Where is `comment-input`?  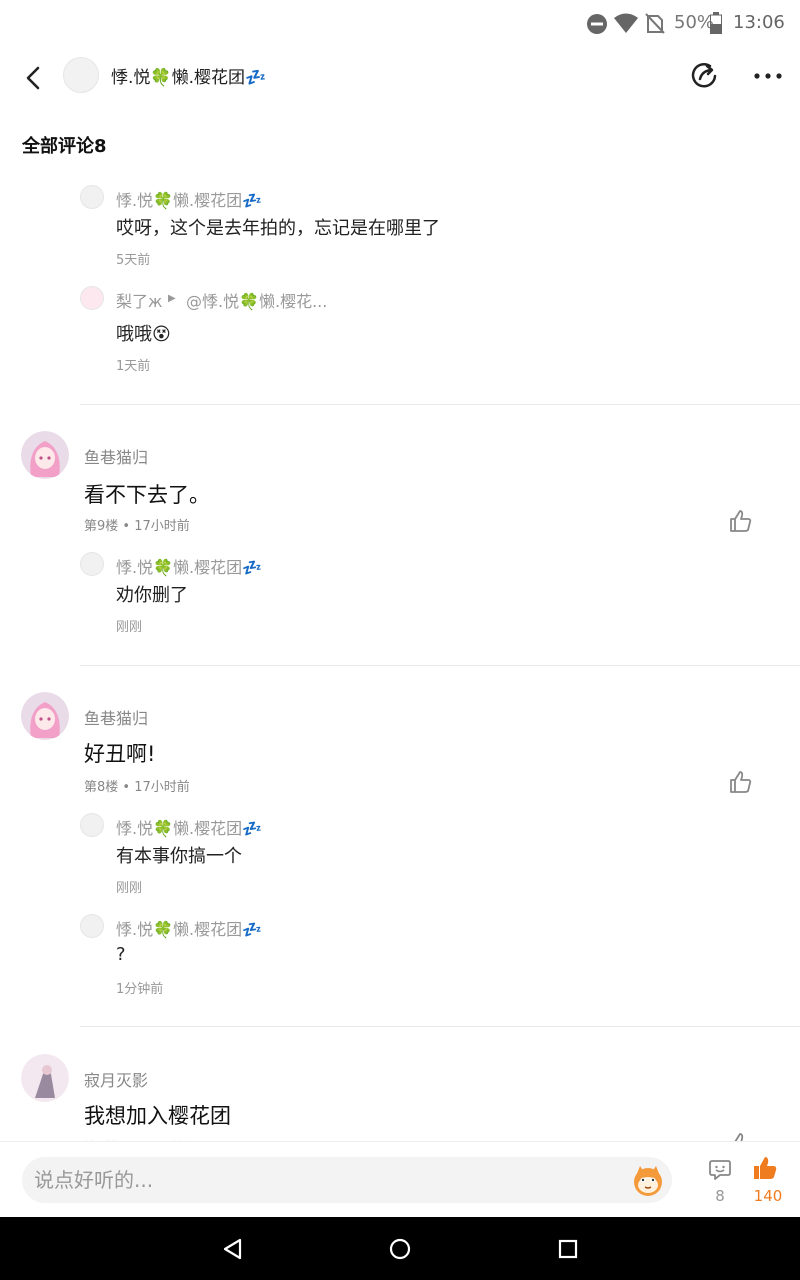 comment-input is located at coordinates (329, 1180).